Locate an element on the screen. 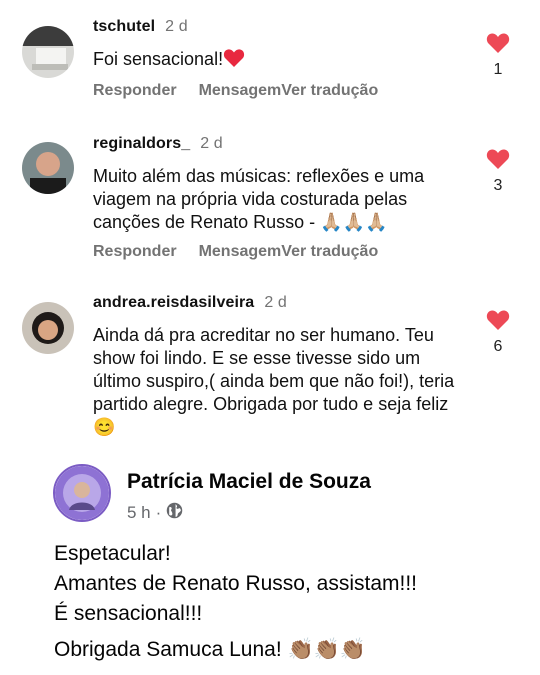 The width and height of the screenshot is (540, 675). like-count: 6 is located at coordinates (498, 347).